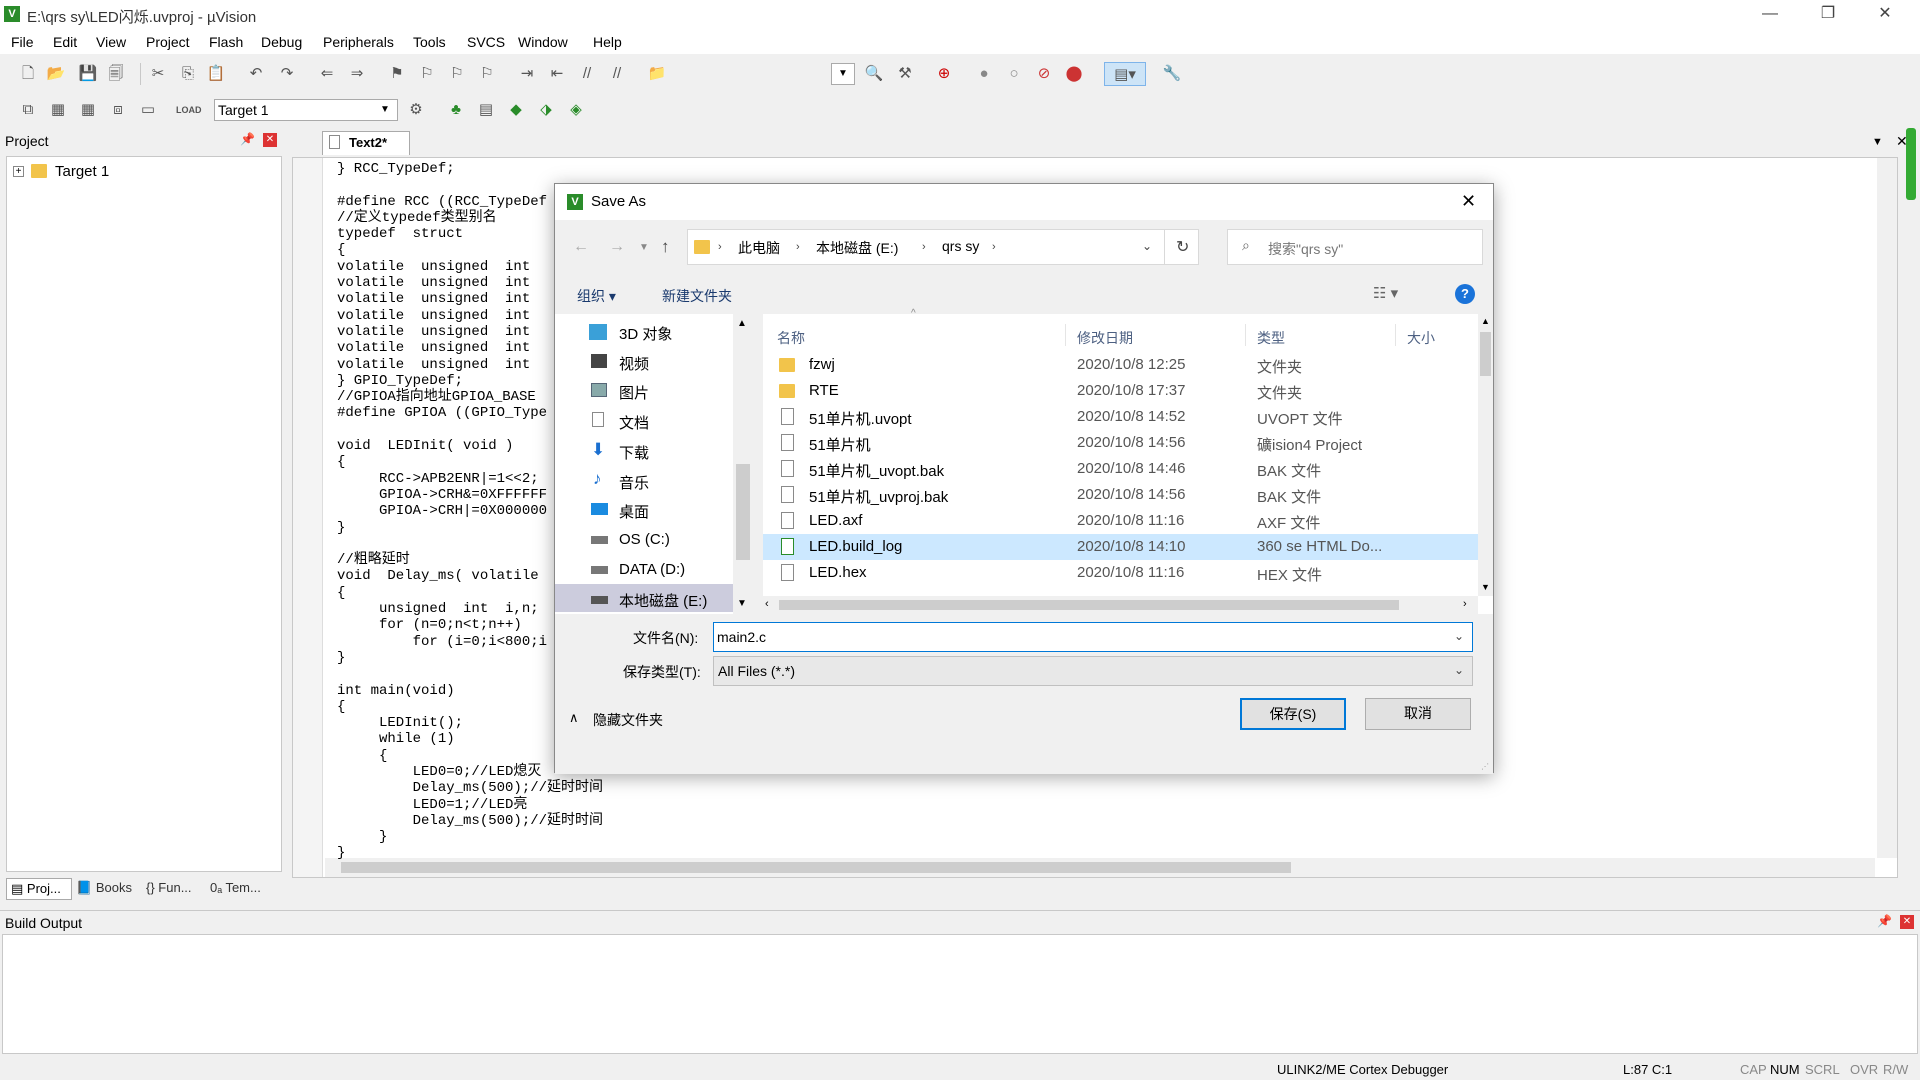 Image resolution: width=1920 pixels, height=1080 pixels. I want to click on column-name: 名称, so click(791, 338).